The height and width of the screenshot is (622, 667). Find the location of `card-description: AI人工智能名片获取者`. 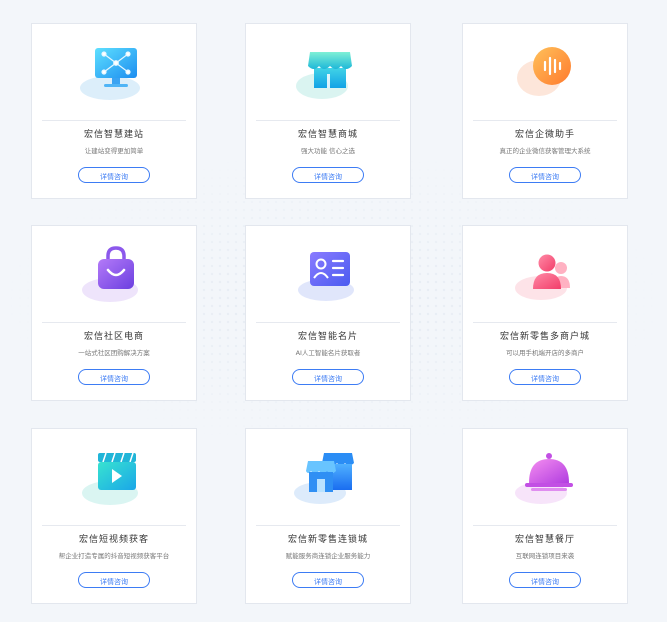

card-description: AI人工智能名片获取者 is located at coordinates (328, 353).